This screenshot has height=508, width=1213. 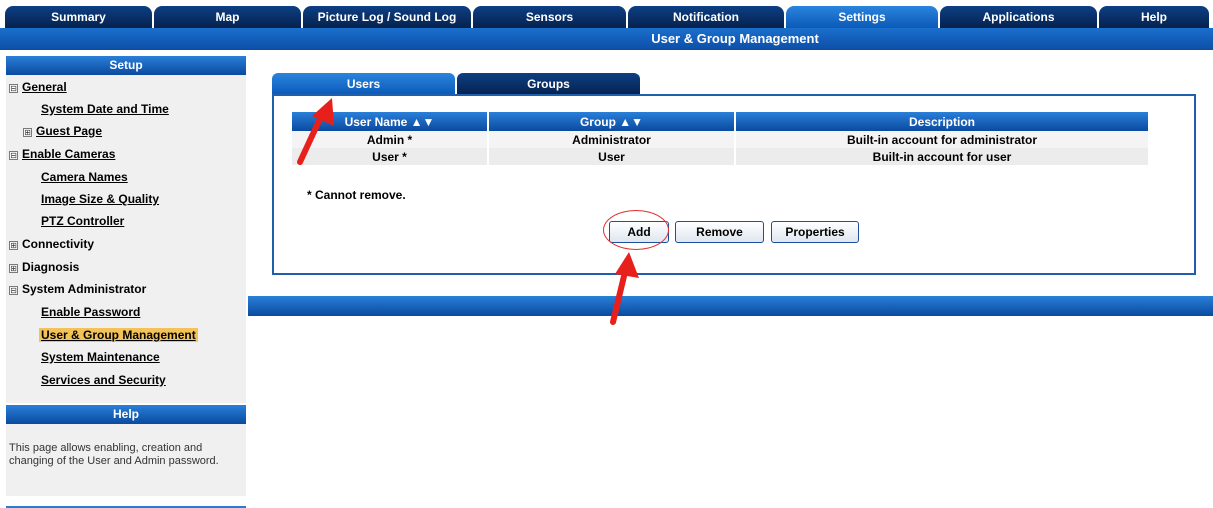 I want to click on cell-description: Built-in account for administrator, so click(x=941, y=139).